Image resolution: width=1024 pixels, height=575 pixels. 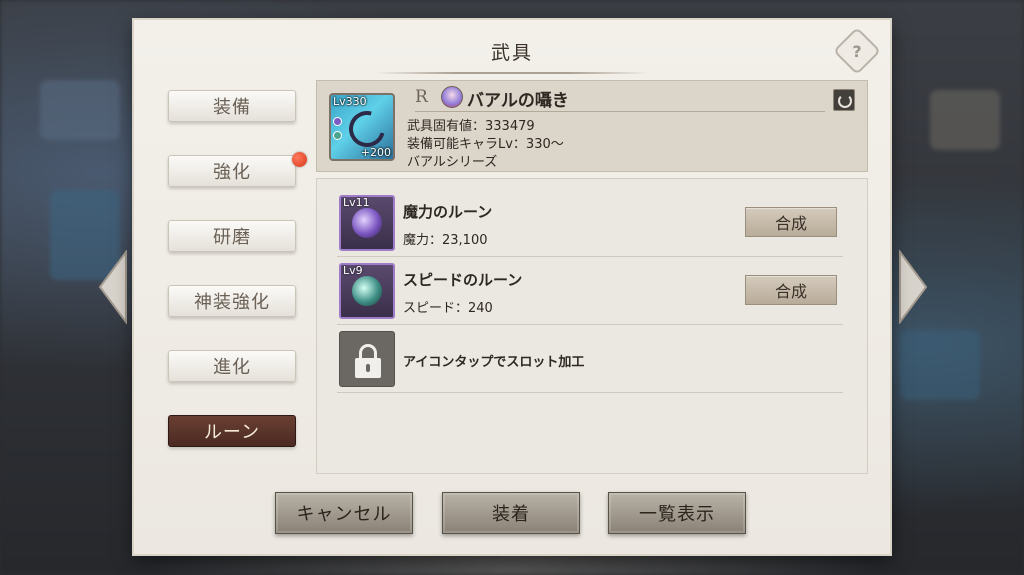 What do you see at coordinates (494, 362) in the screenshot?
I see `locked-slot-text: アイコンタップでスロット加工` at bounding box center [494, 362].